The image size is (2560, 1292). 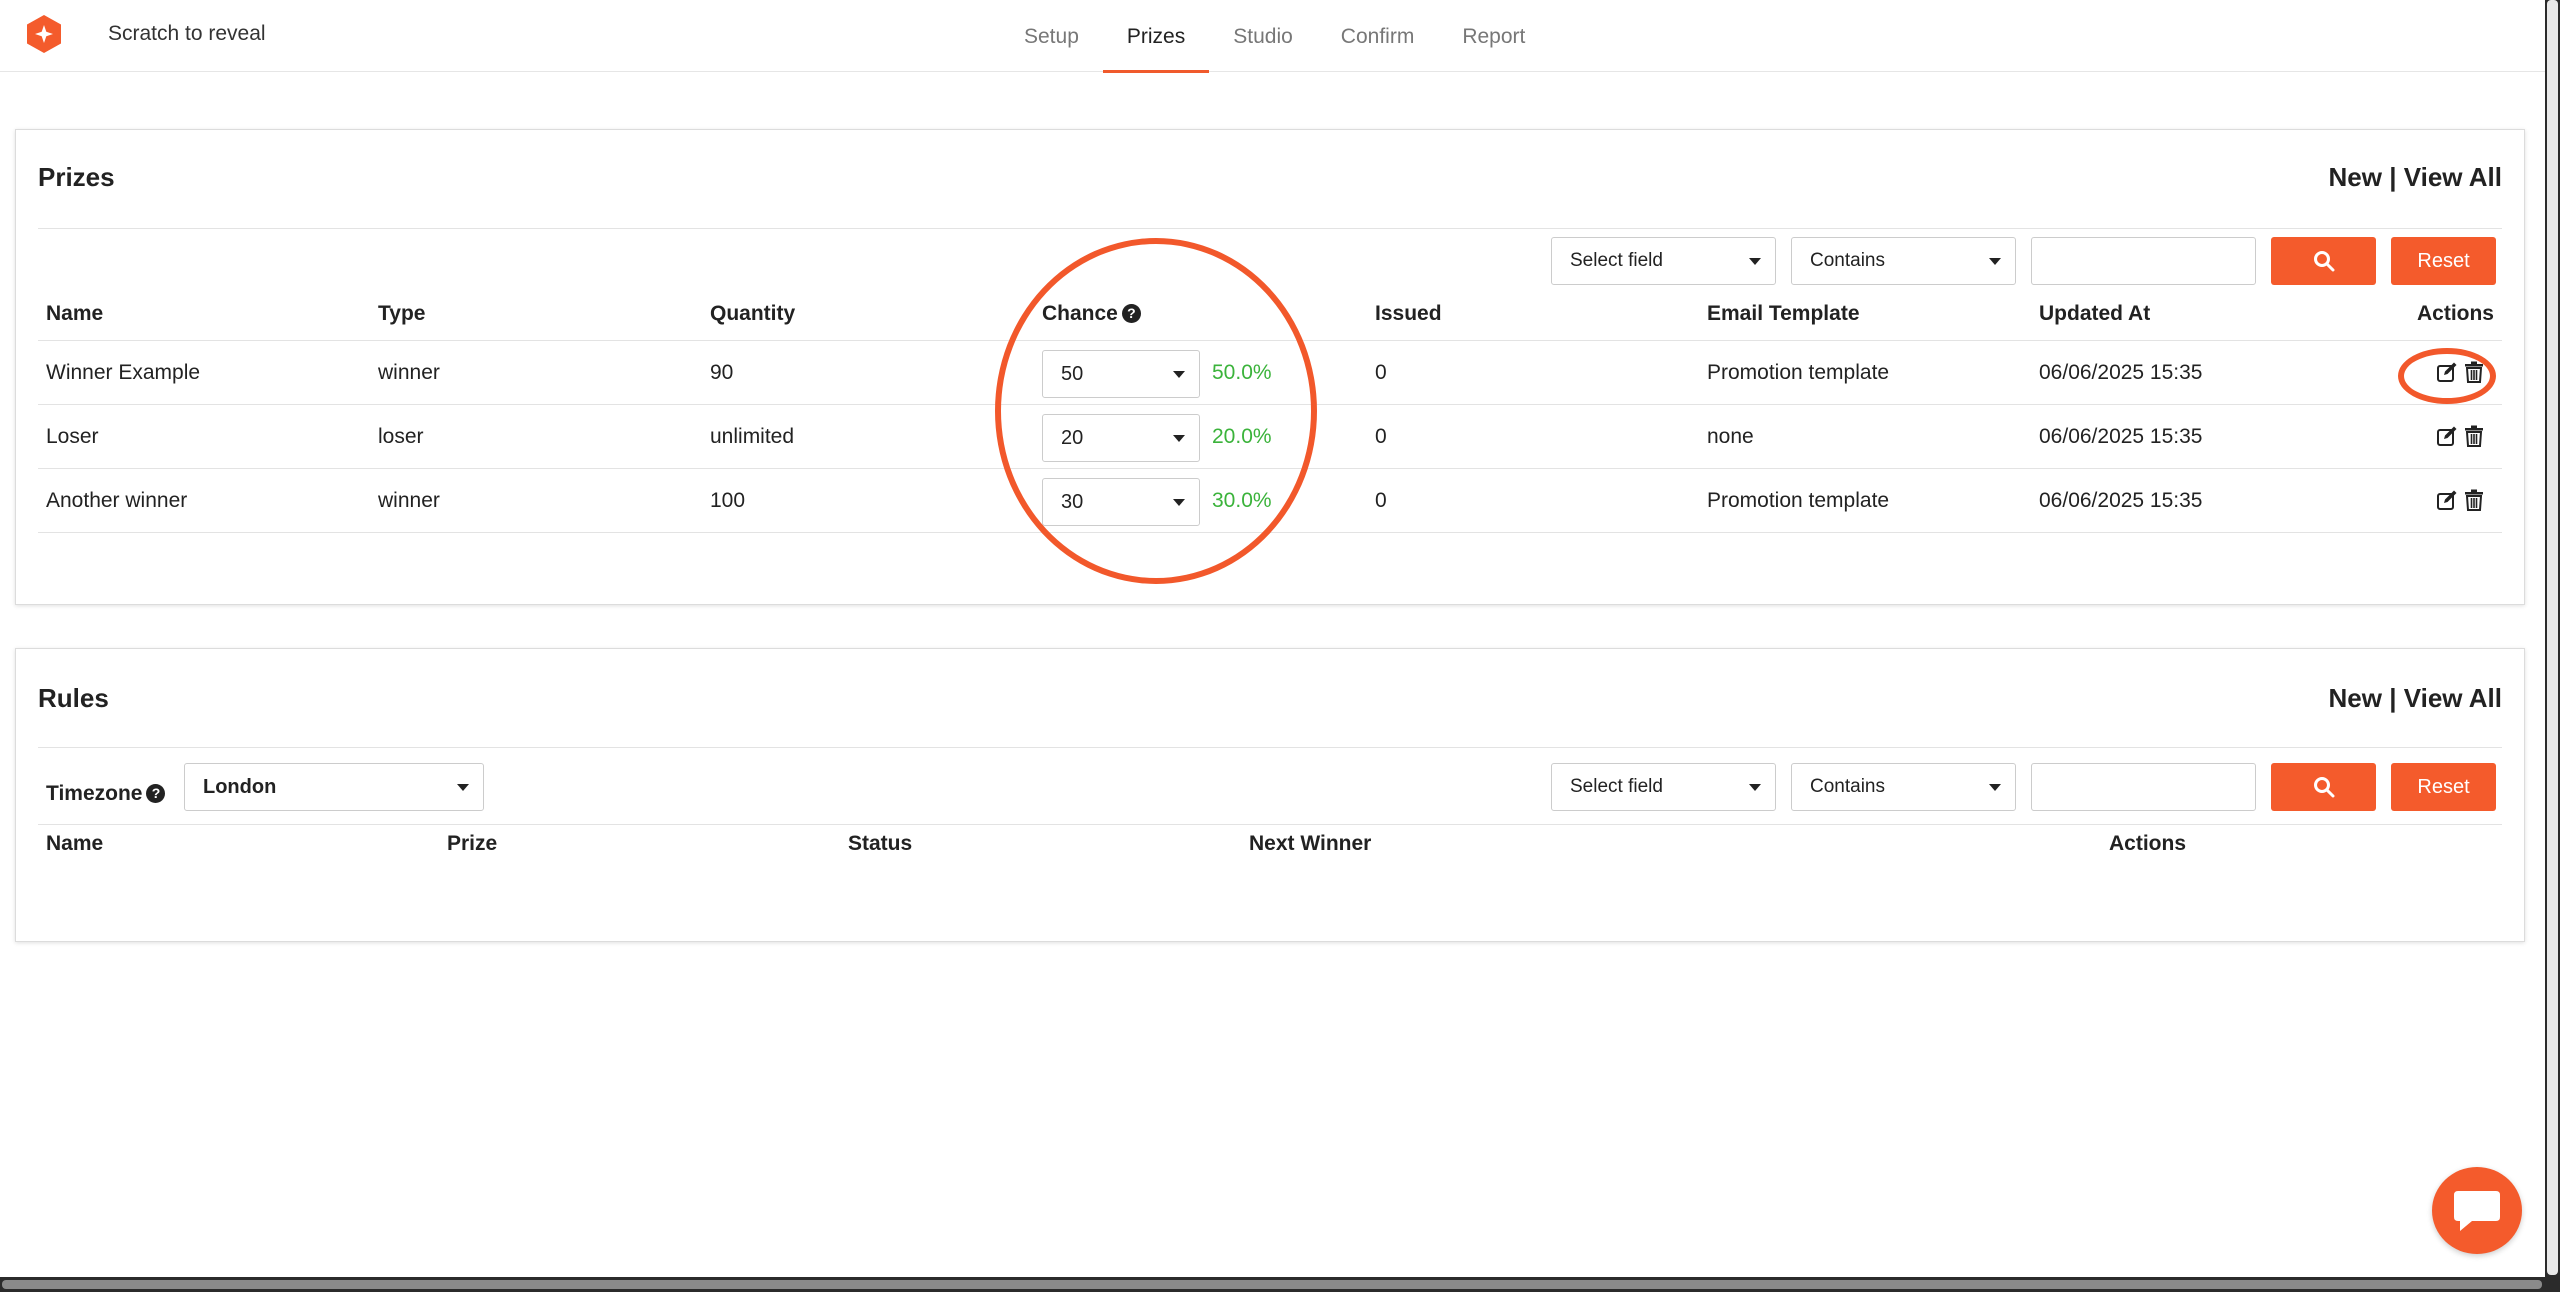 I want to click on search-icon, so click(x=2323, y=787).